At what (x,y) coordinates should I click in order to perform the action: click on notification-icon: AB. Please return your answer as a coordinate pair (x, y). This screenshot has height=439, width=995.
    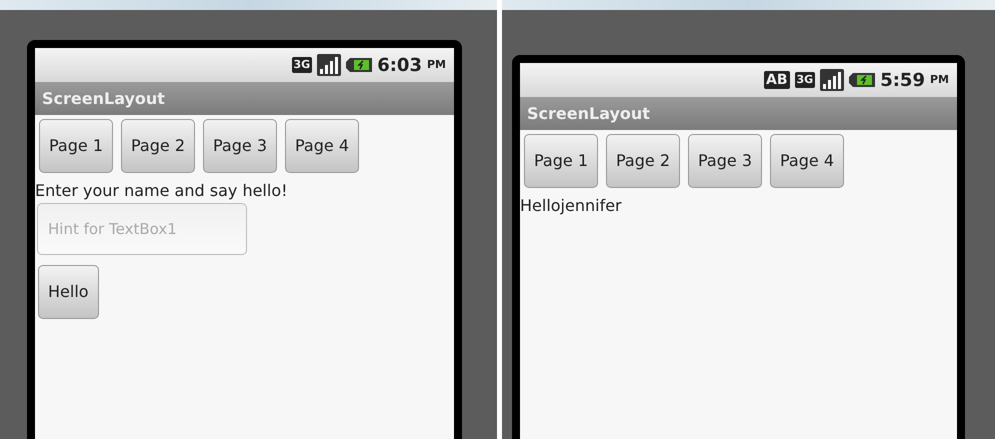
    Looking at the image, I should click on (777, 80).